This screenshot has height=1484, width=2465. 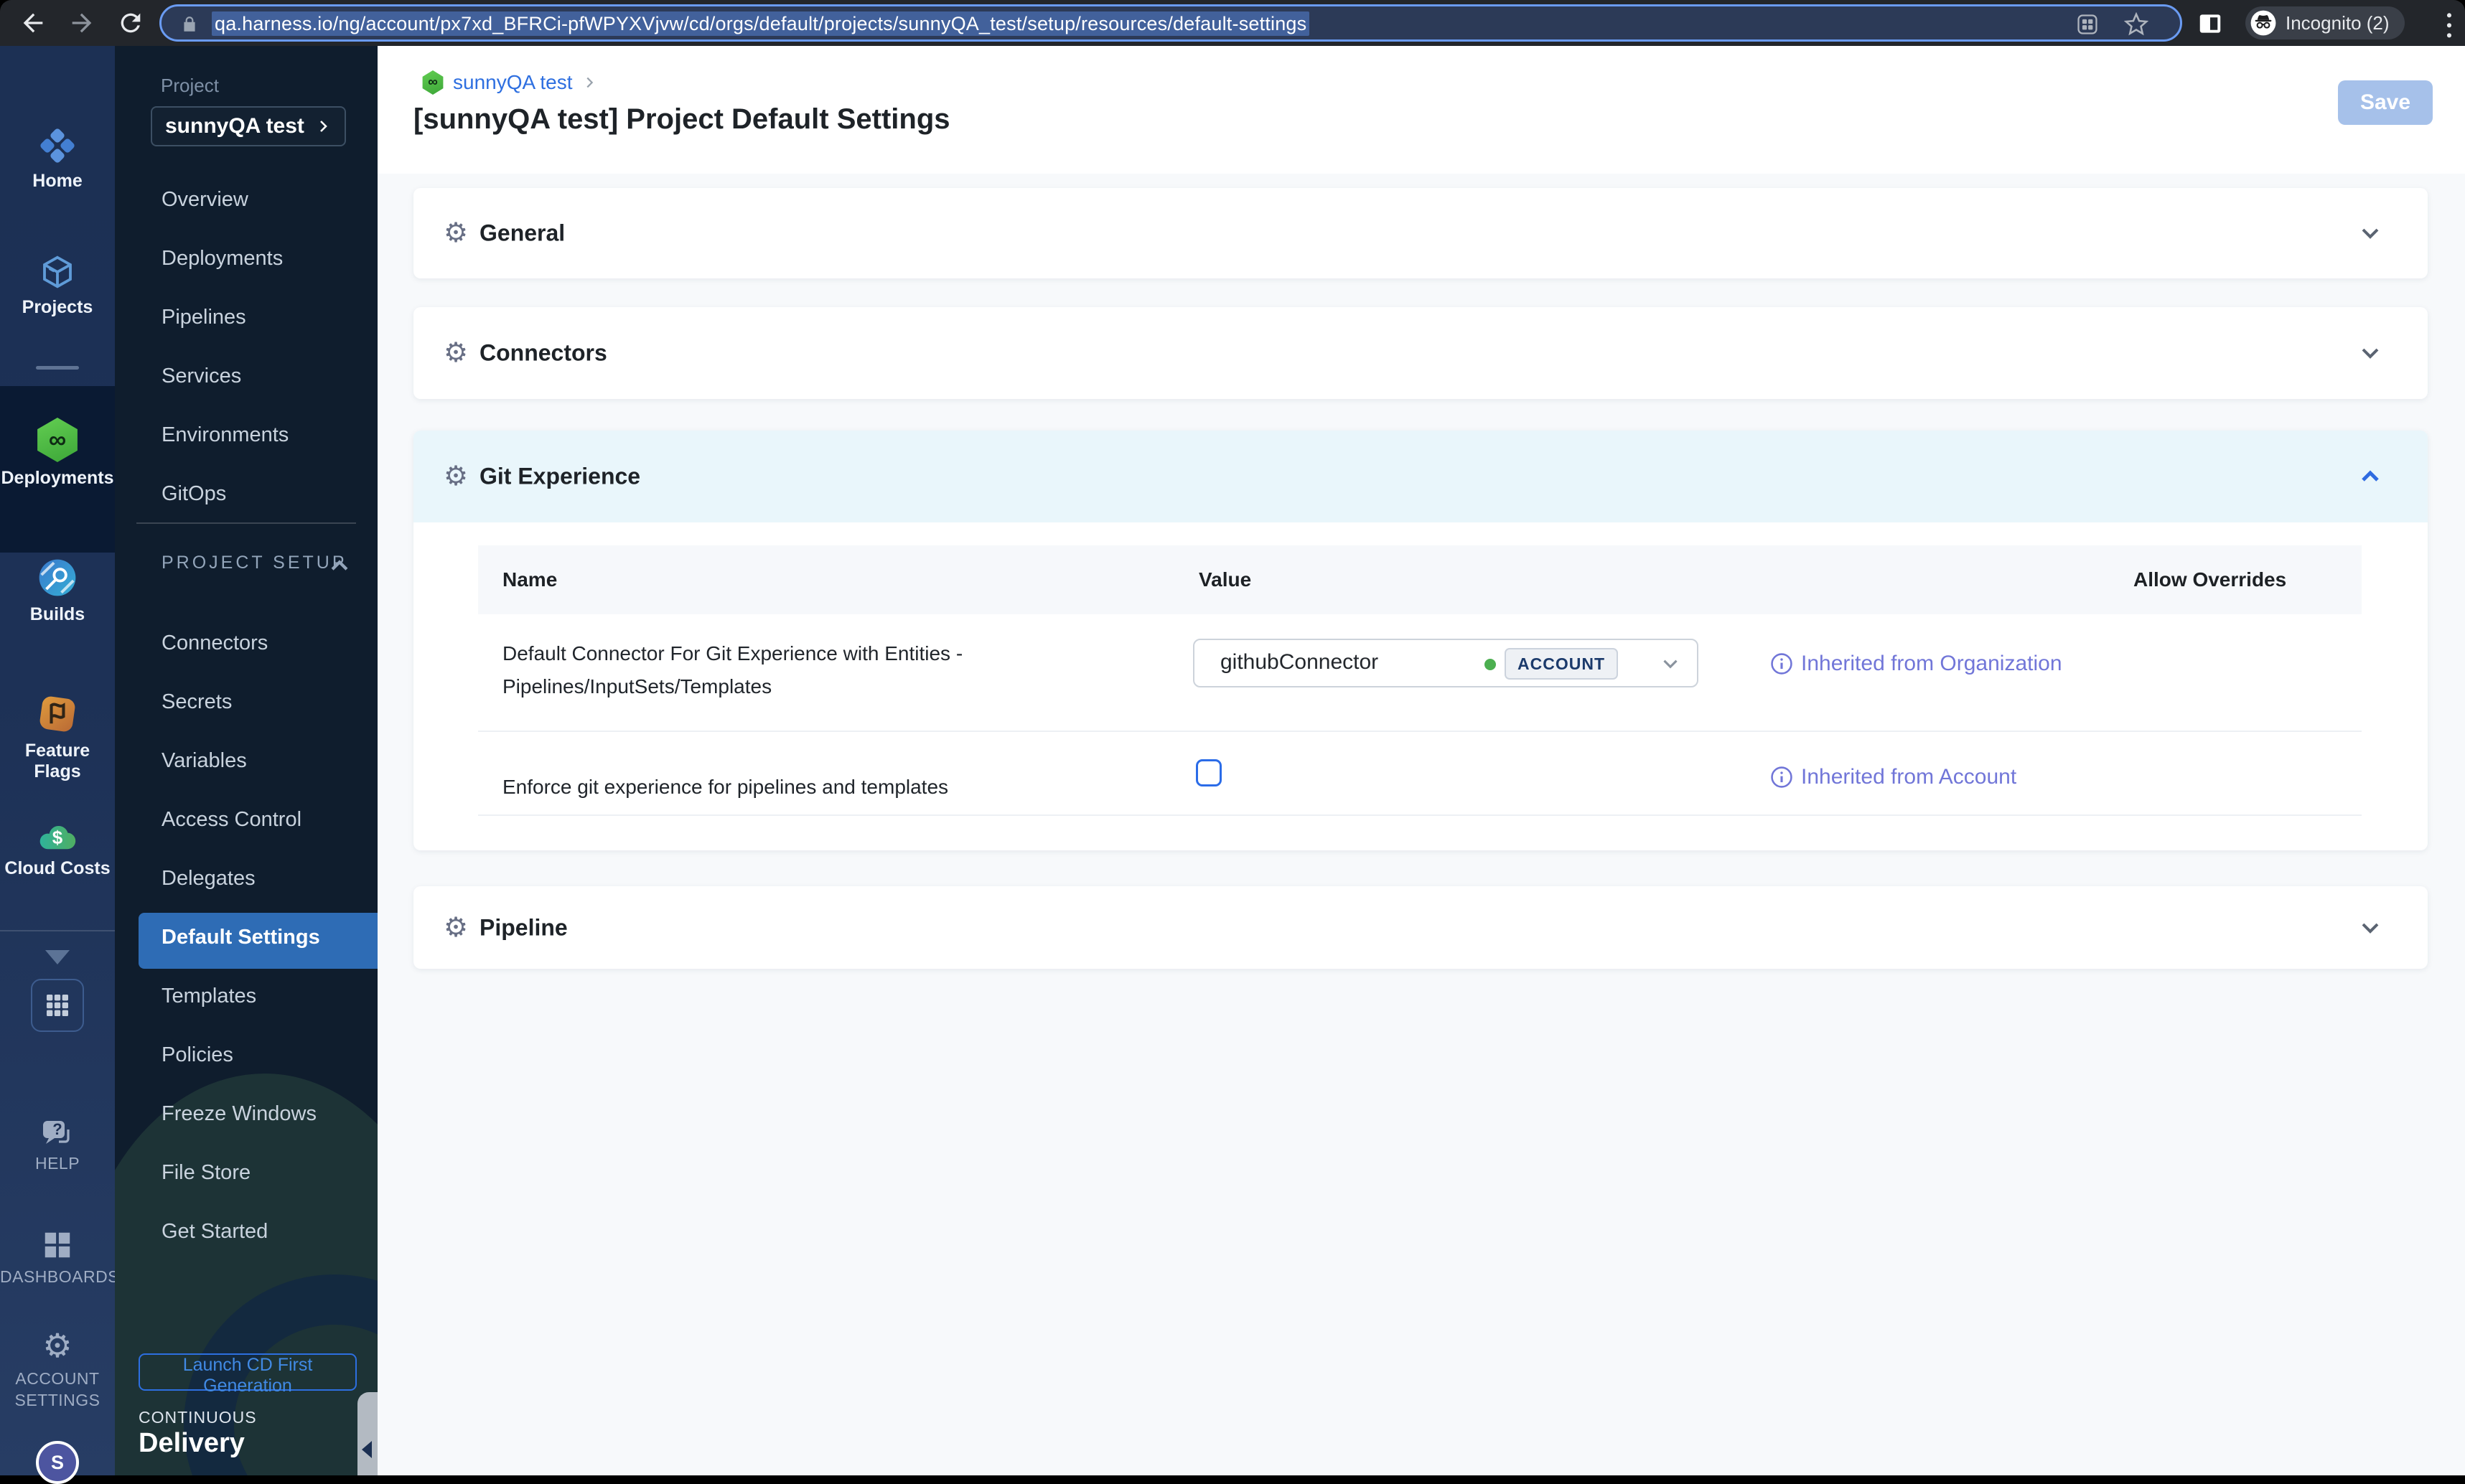 I want to click on browser-forward-button, so click(x=81, y=23).